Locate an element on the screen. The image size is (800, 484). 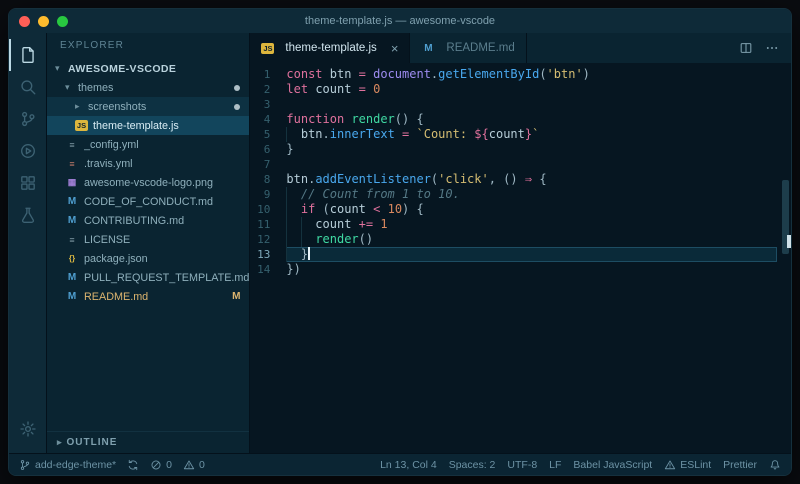
activity-item-settings is located at coordinates (27, 429).